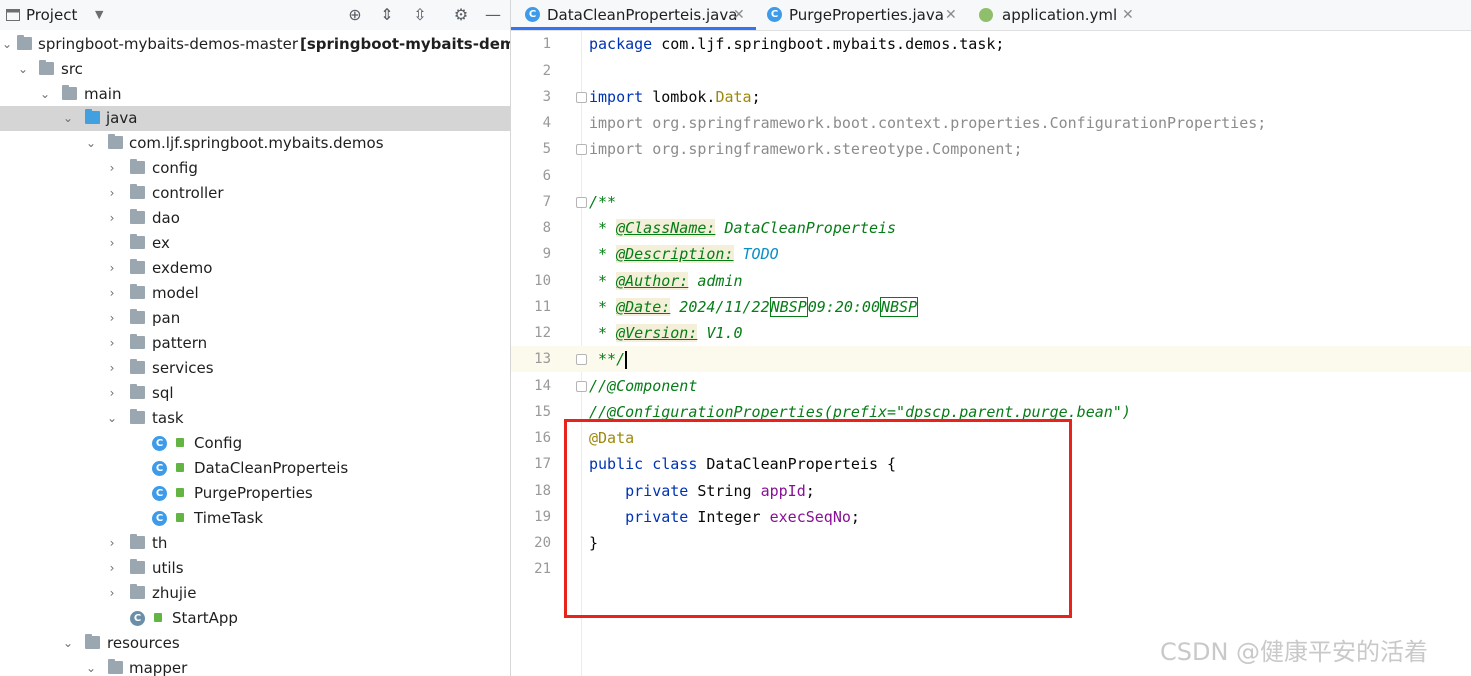  I want to click on tree-item-dao: › dao, so click(255, 218).